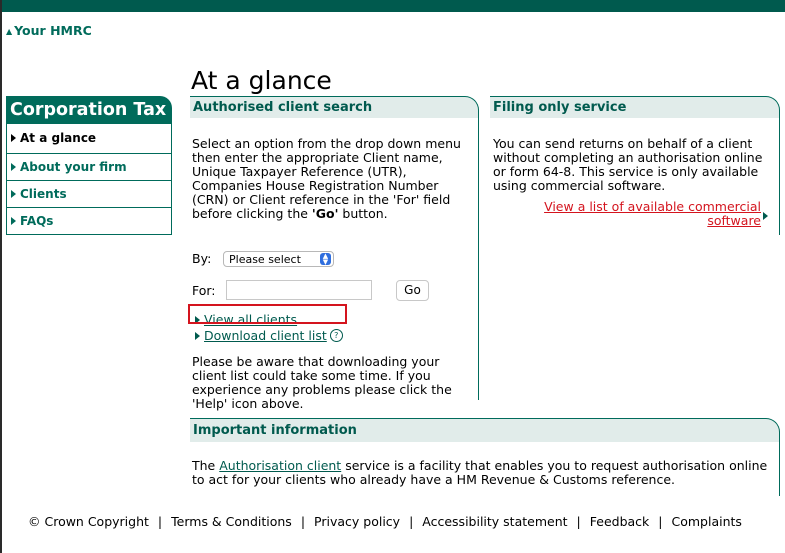 This screenshot has height=553, width=785. What do you see at coordinates (231, 521) in the screenshot?
I see `footer-link-terms: Terms & Conditions` at bounding box center [231, 521].